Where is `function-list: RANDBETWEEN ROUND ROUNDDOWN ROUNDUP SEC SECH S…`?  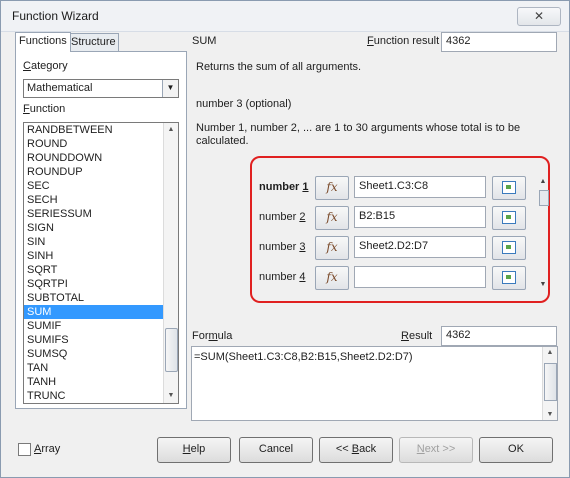 function-list: RANDBETWEEN ROUND ROUNDDOWN ROUNDUP SEC SECH S… is located at coordinates (93, 263).